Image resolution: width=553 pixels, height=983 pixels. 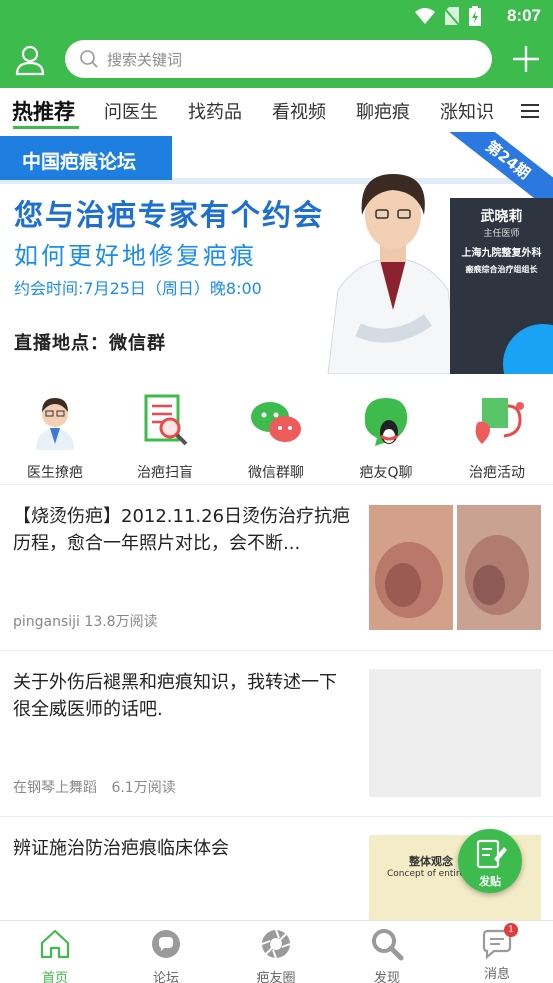 I want to click on tab-knowledge: 涨知识, so click(x=467, y=111).